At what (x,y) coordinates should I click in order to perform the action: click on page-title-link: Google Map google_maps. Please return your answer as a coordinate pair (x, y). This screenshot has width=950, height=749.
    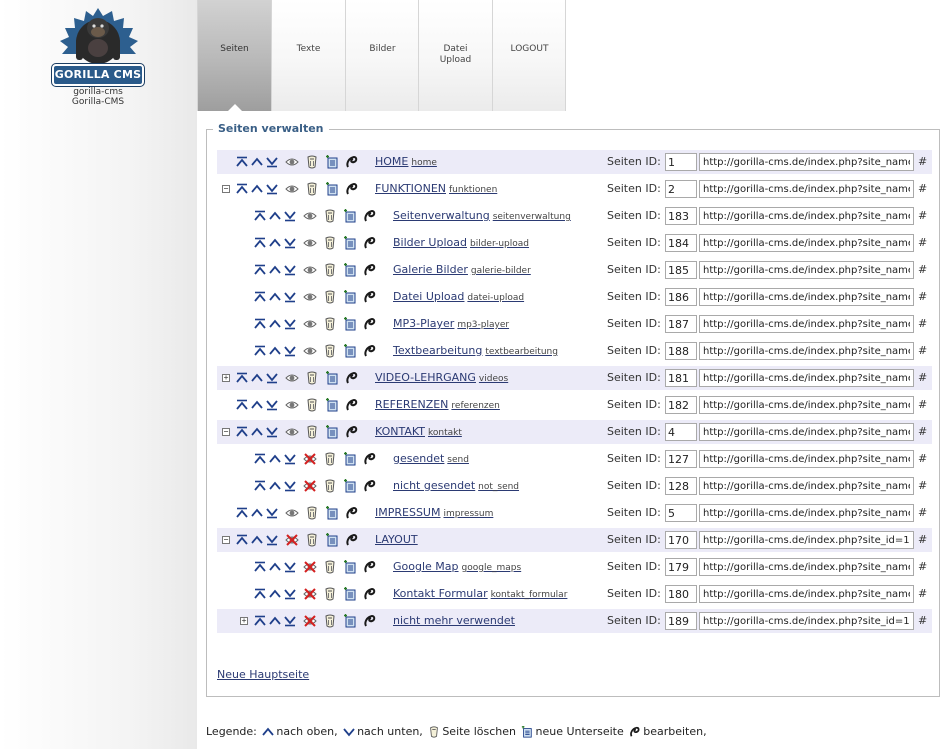
    Looking at the image, I should click on (457, 567).